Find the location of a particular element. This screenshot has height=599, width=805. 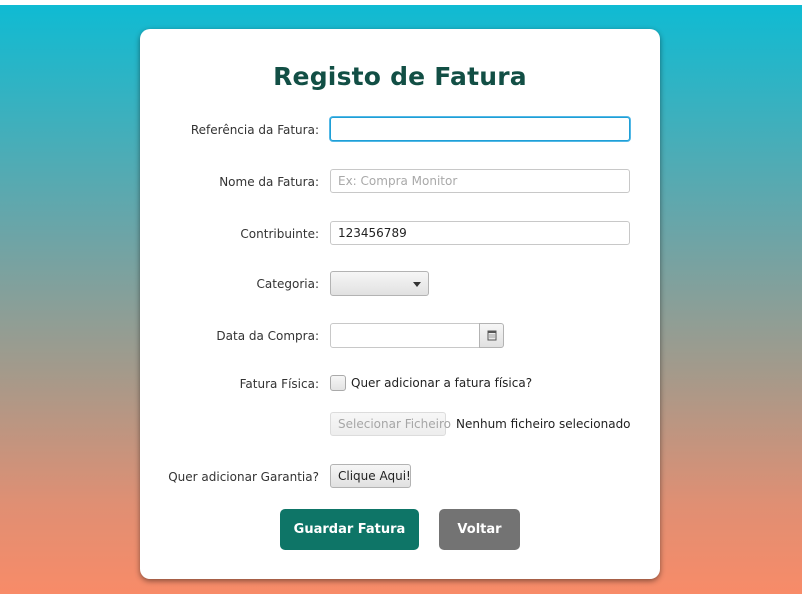

taxpayer-label: Contribuinte: is located at coordinates (279, 234).